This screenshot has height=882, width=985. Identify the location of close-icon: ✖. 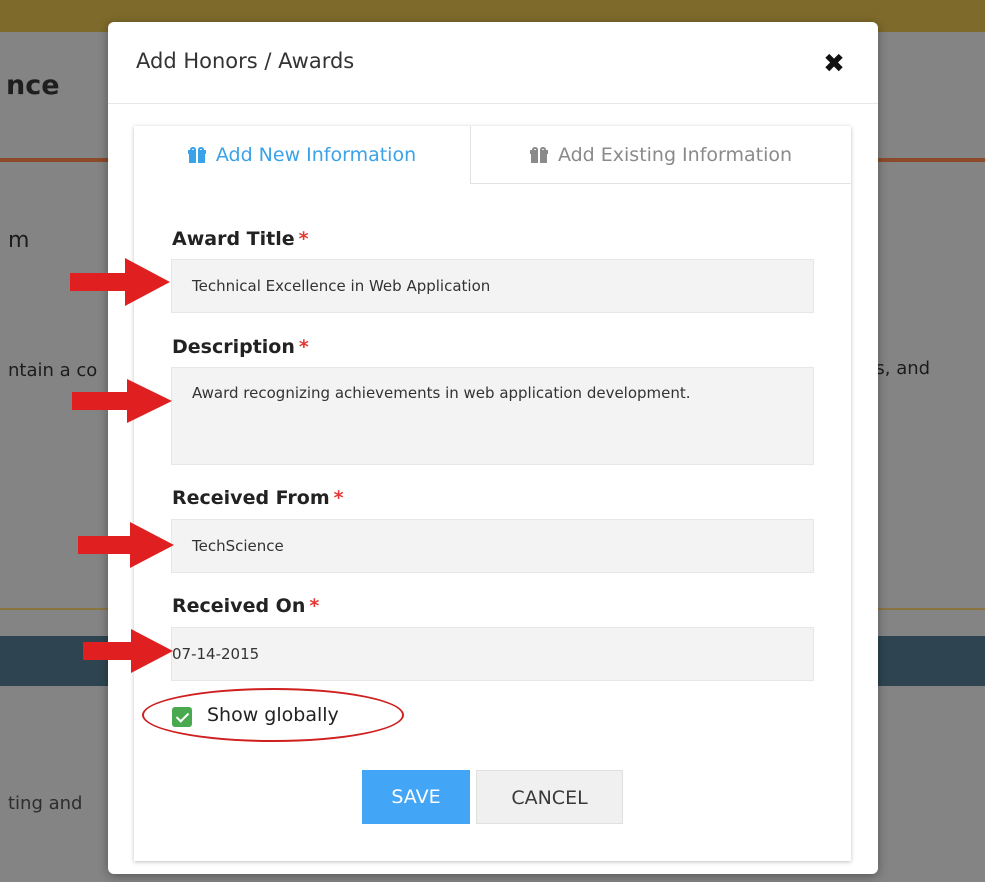
(834, 64).